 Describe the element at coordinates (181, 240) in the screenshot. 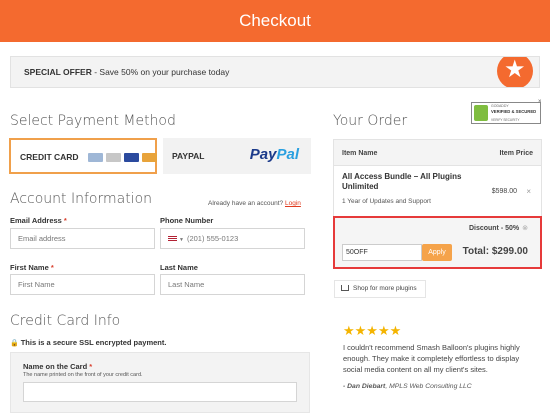

I see `chevron-down-icon: ▼` at that location.